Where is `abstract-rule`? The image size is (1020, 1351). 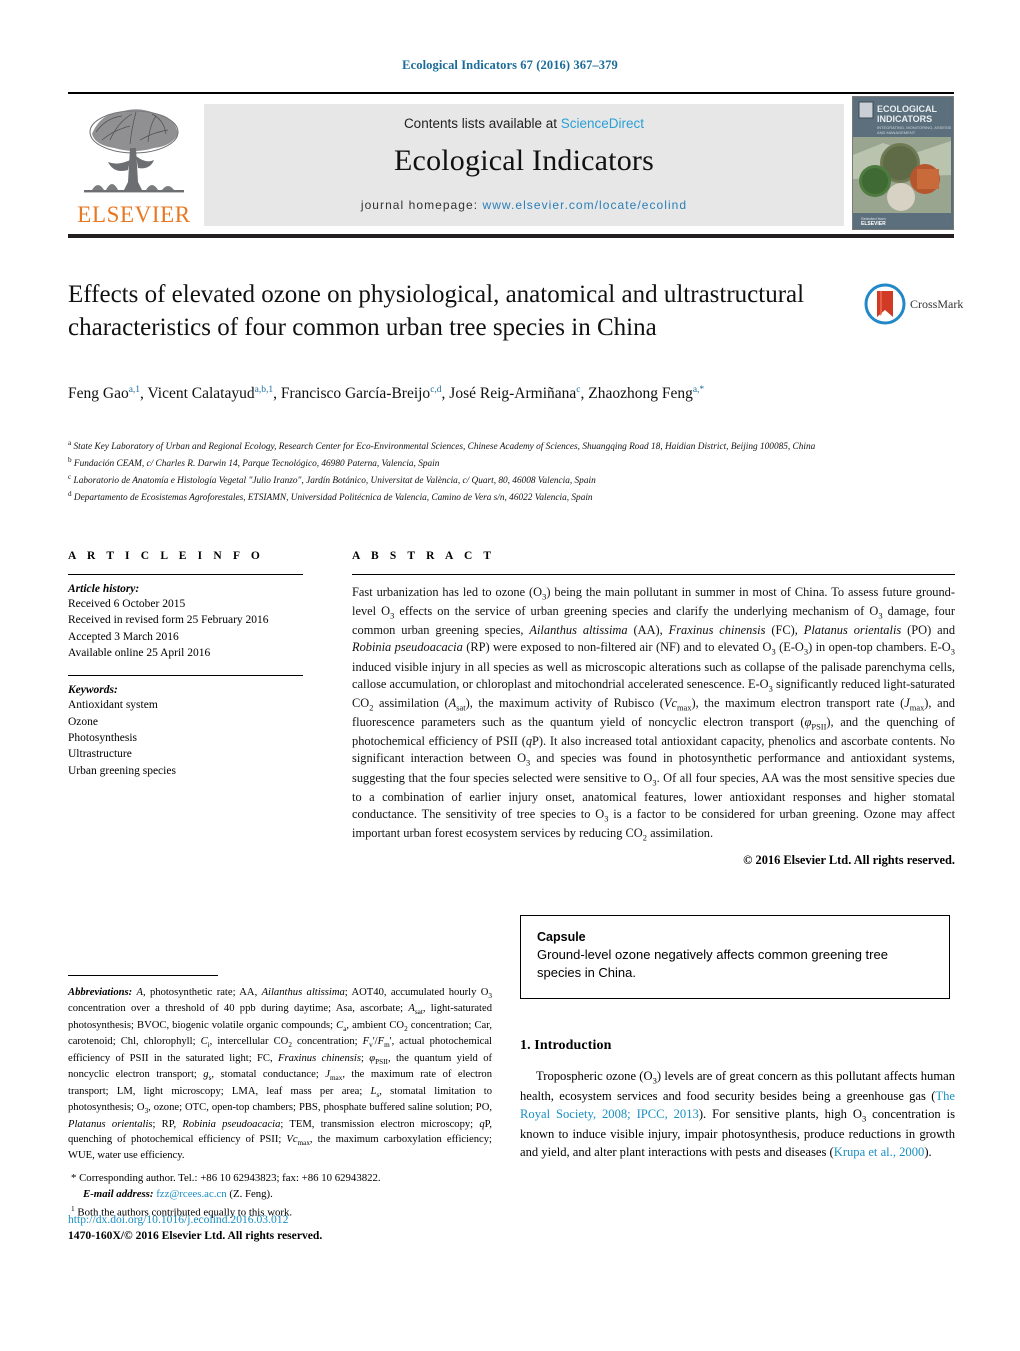 abstract-rule is located at coordinates (653, 574).